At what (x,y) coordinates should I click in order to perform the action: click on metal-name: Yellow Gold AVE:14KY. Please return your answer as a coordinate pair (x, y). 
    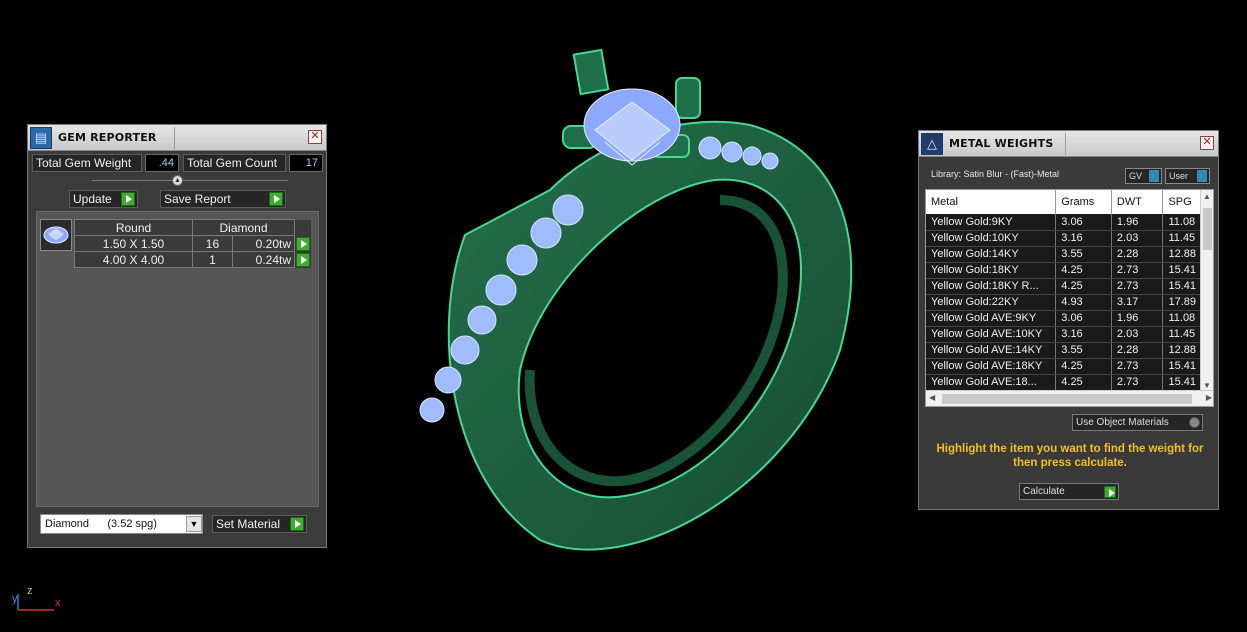
    Looking at the image, I should click on (991, 350).